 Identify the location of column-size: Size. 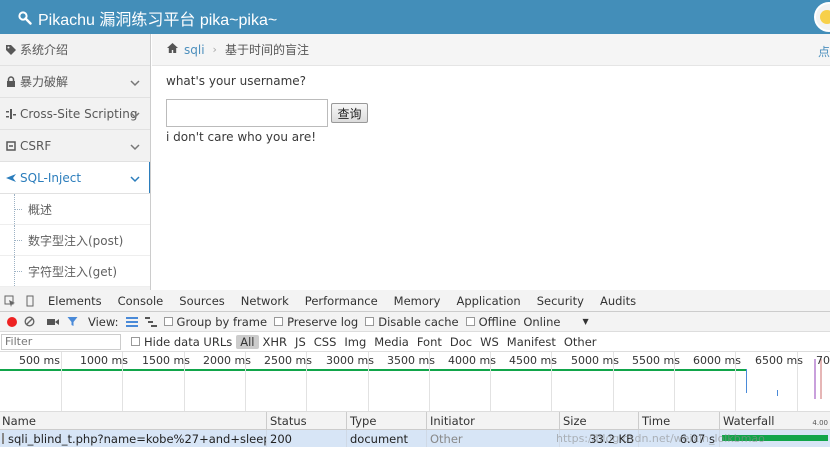
(598, 420).